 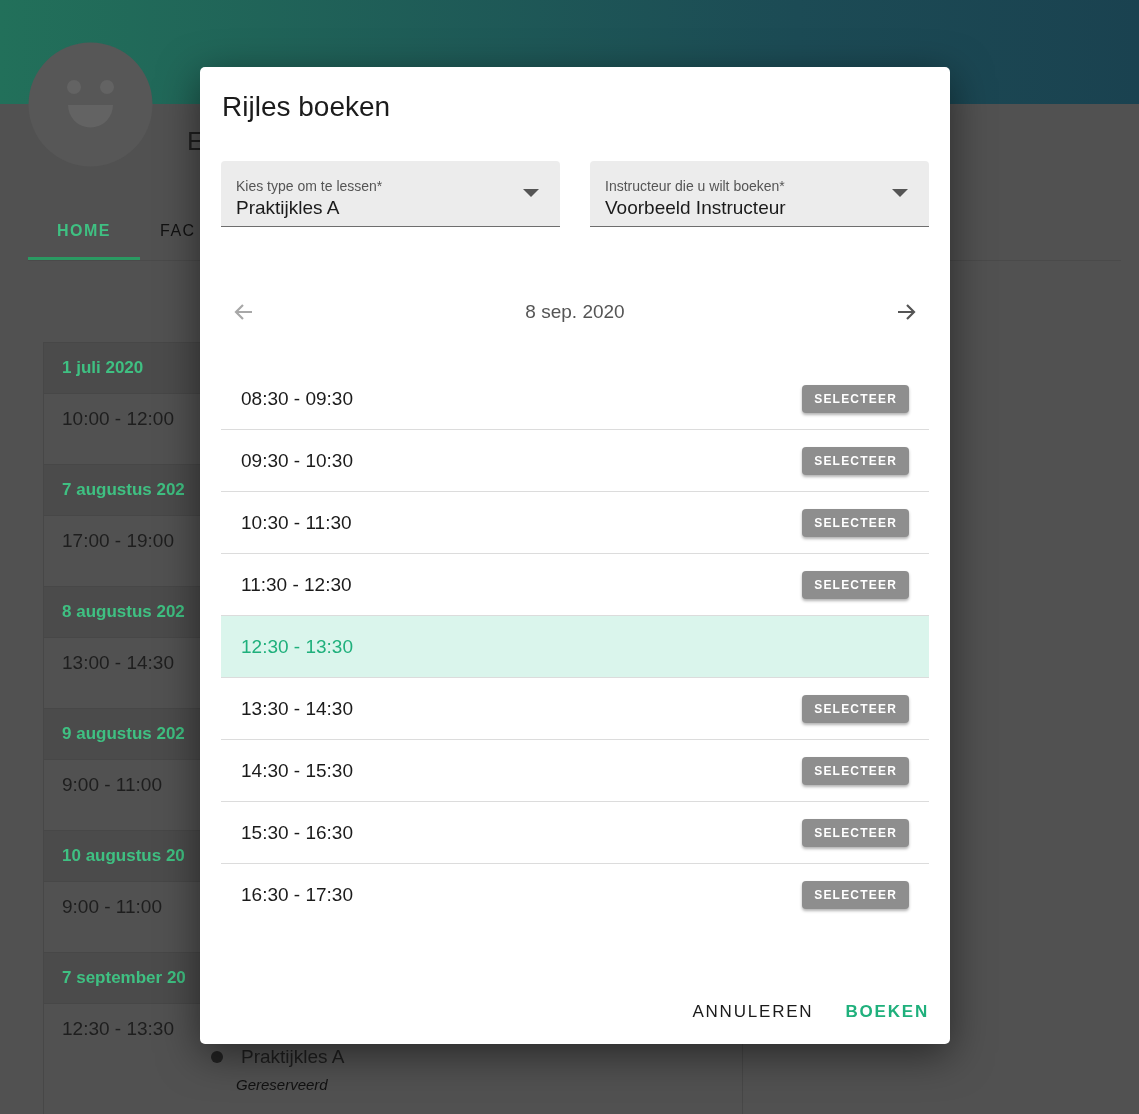 I want to click on time-slot: 13:30 - 14:30 SELECTEER, so click(x=575, y=709).